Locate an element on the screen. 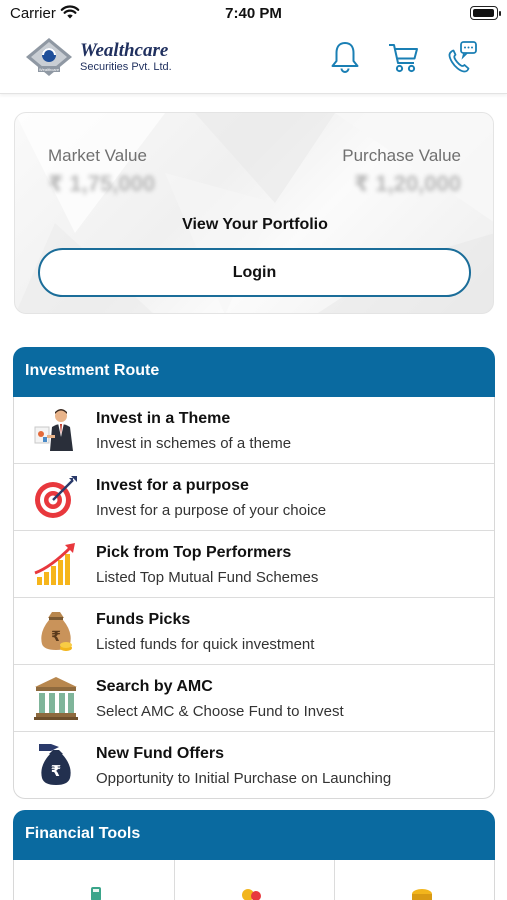 This screenshot has width=507, height=900. investment-route-title: Investment Route is located at coordinates (92, 370).